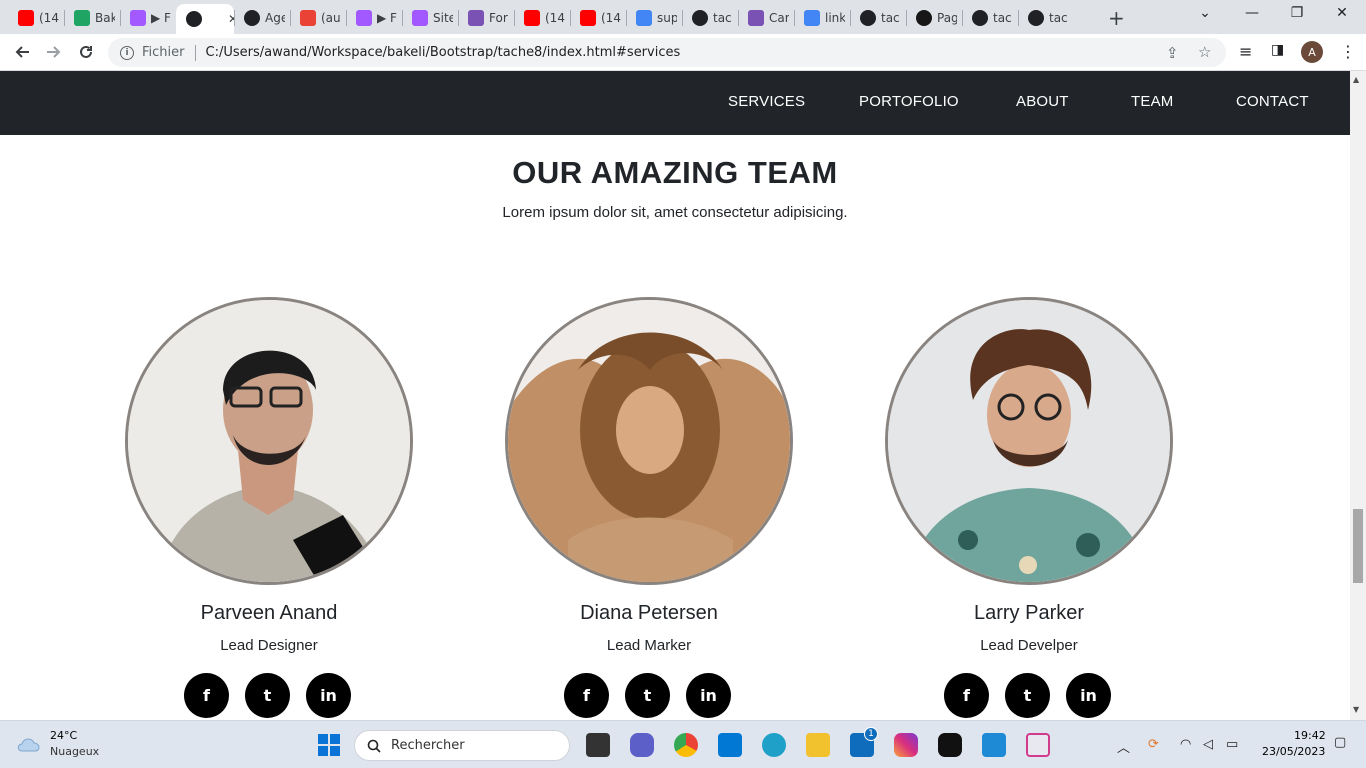 Image resolution: width=1366 pixels, height=768 pixels. What do you see at coordinates (934, 18) in the screenshot?
I see `browser-tab: Pag` at bounding box center [934, 18].